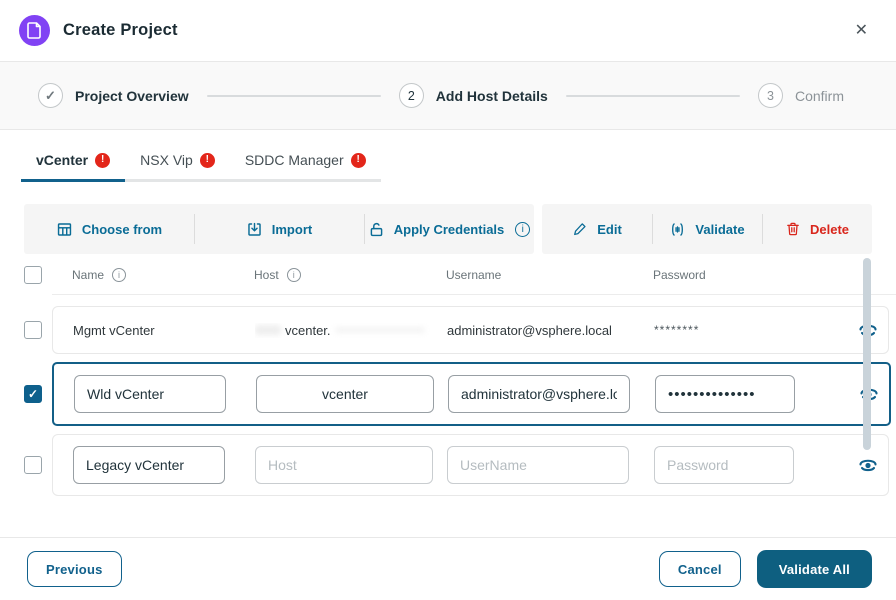 Image resolution: width=896 pixels, height=600 pixels. Describe the element at coordinates (64, 229) in the screenshot. I see `table-grid-icon` at that location.